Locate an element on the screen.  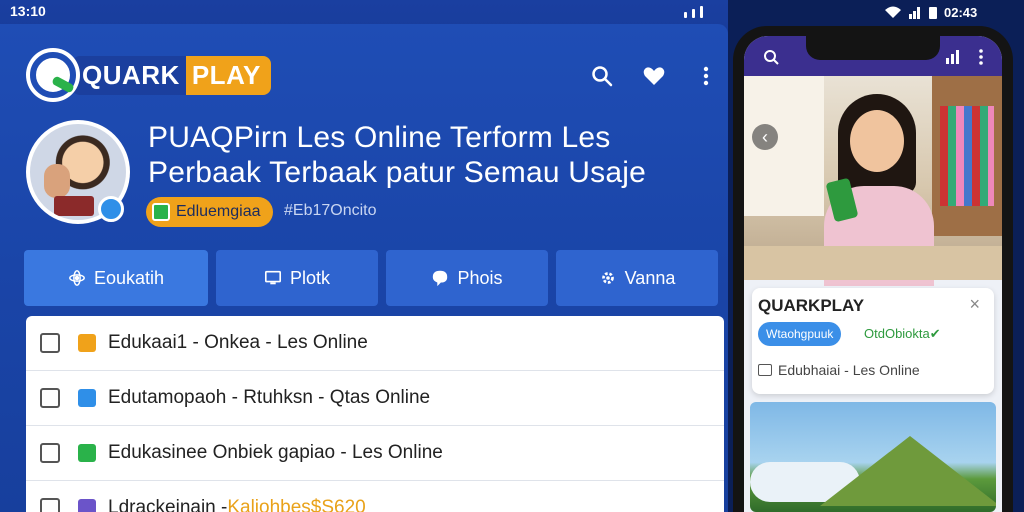
tab-eoukatih: Eoukatih is located at coordinates (116, 278).